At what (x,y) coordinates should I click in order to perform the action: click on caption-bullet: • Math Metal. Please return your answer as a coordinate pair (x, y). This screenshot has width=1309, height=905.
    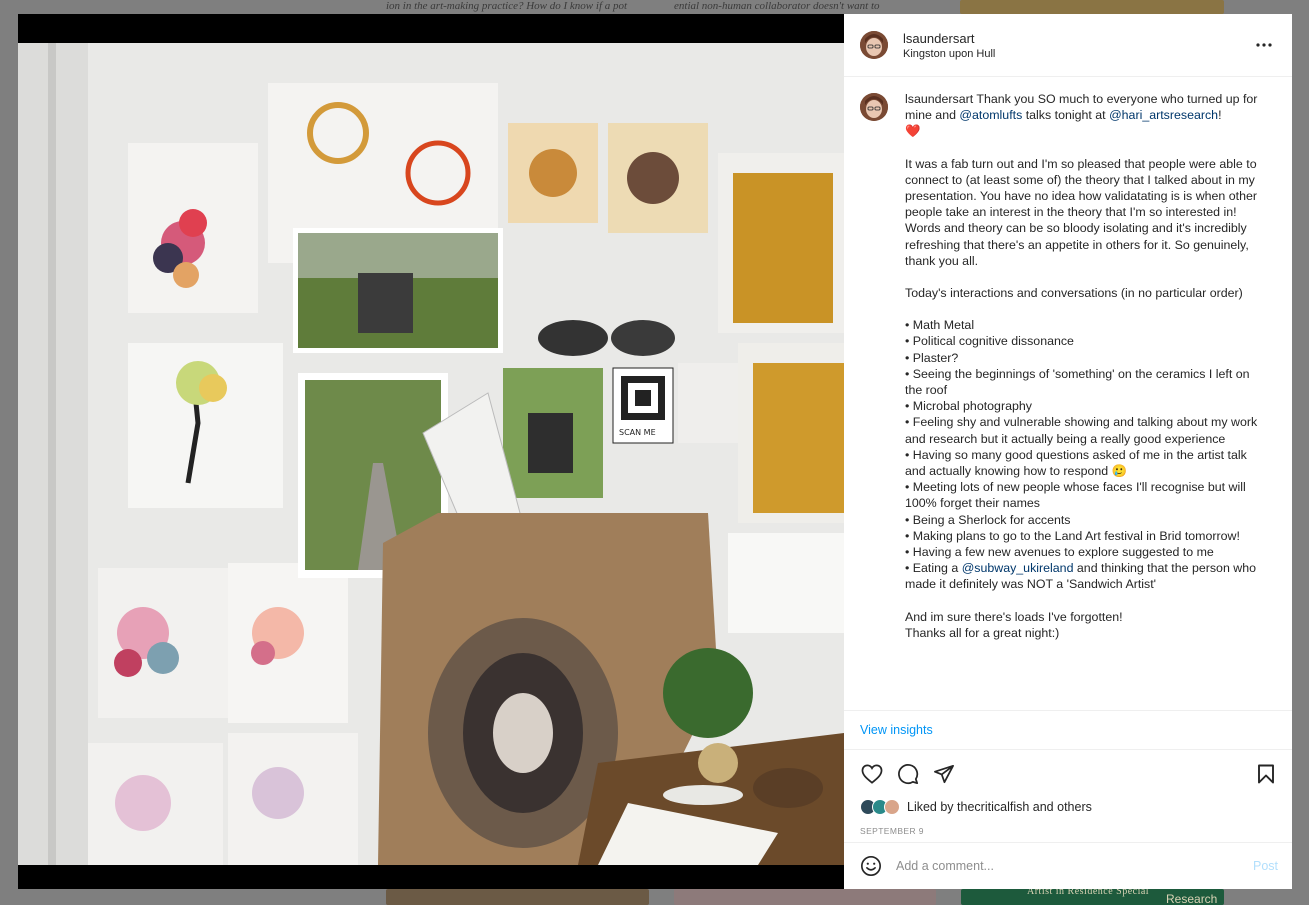
    Looking at the image, I should click on (940, 325).